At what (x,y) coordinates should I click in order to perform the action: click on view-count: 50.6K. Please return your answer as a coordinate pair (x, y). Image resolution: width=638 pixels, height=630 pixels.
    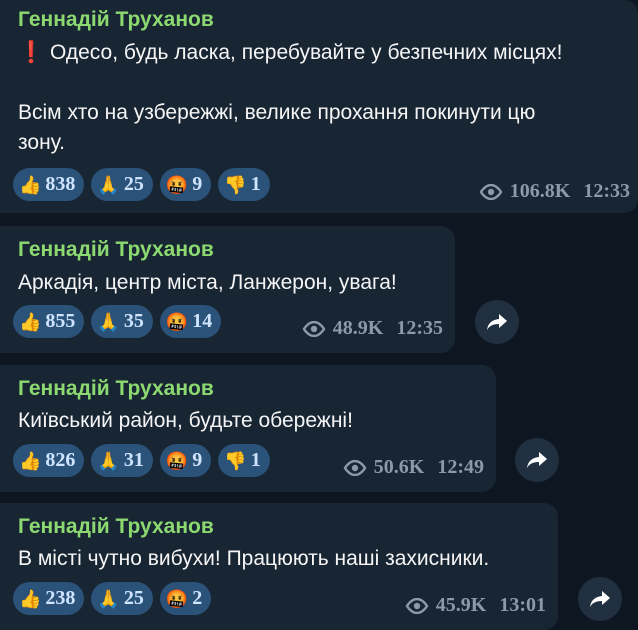
    Looking at the image, I should click on (399, 467).